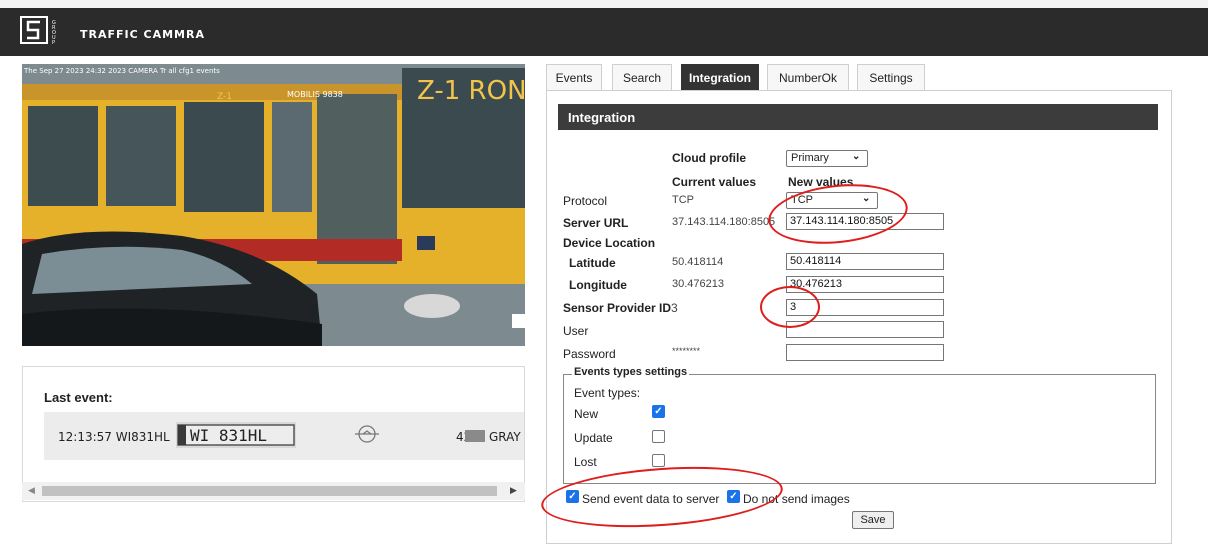 Image resolution: width=1208 pixels, height=548 pixels. What do you see at coordinates (686, 351) in the screenshot?
I see `password-current: ********` at bounding box center [686, 351].